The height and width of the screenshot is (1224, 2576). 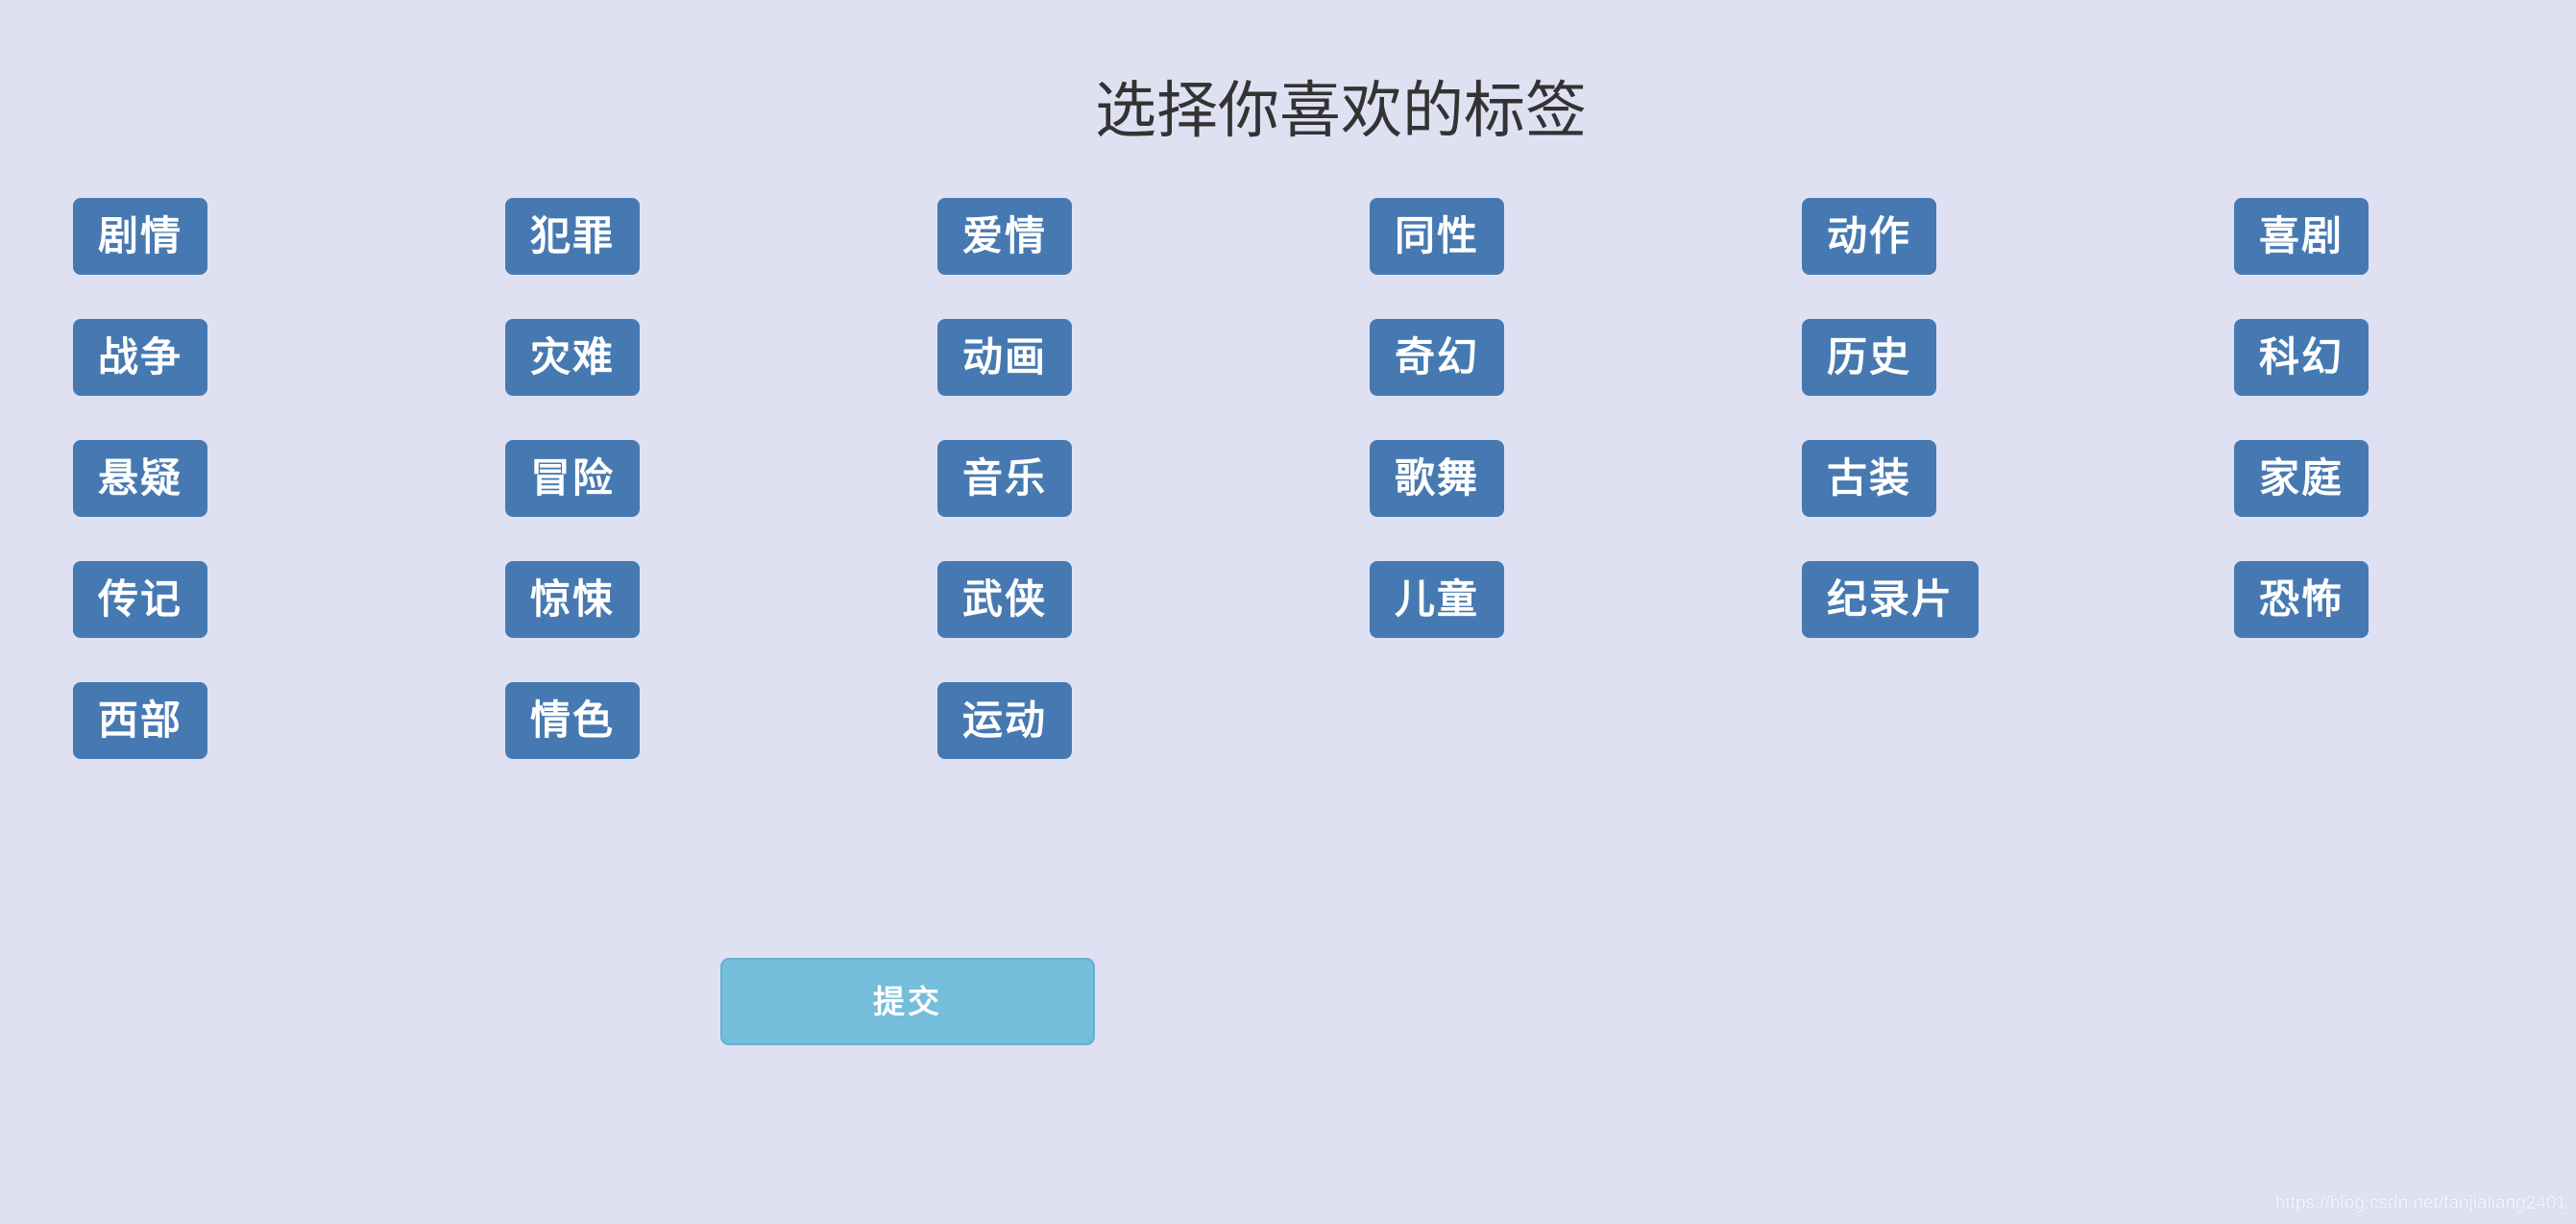 What do you see at coordinates (2301, 599) in the screenshot?
I see `tag-button: 恐怖` at bounding box center [2301, 599].